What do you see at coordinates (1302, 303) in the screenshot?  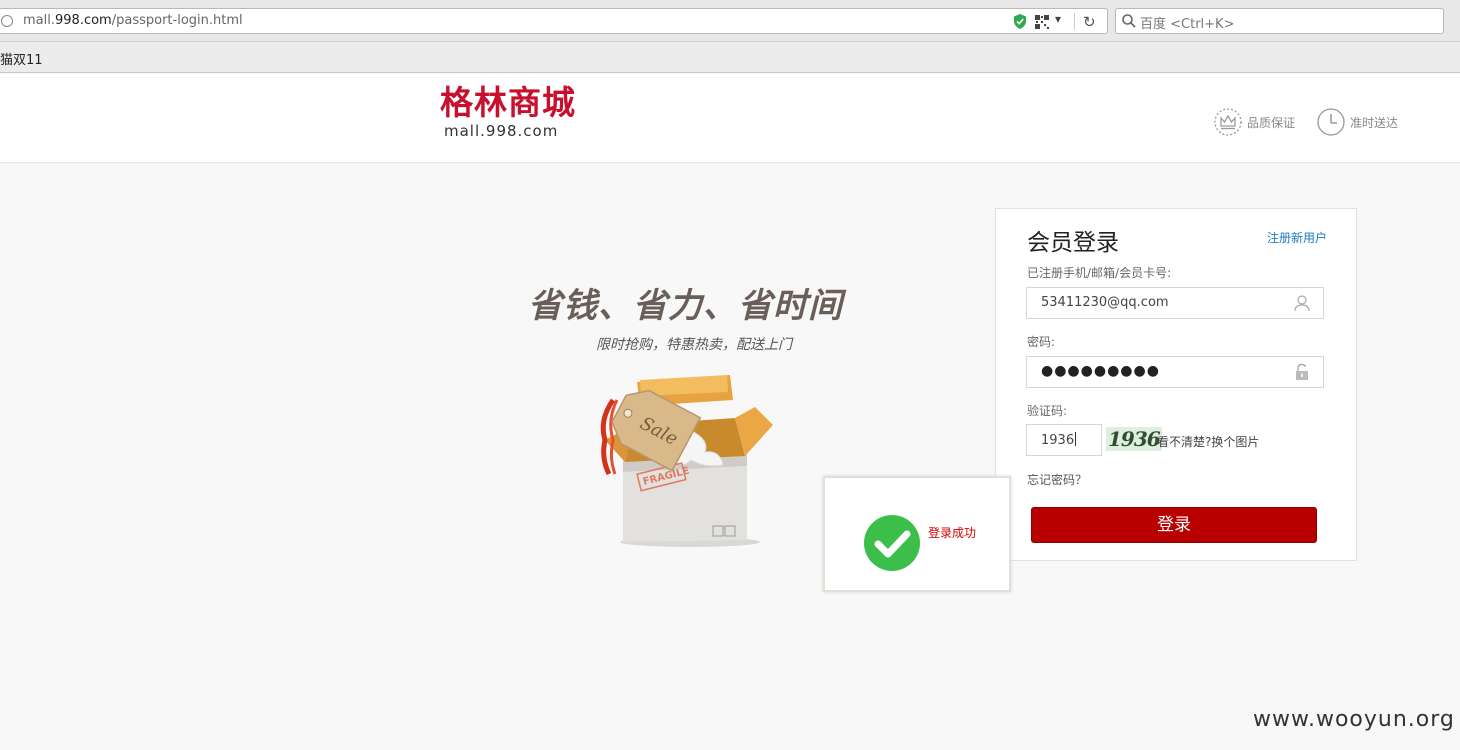 I see `user-icon` at bounding box center [1302, 303].